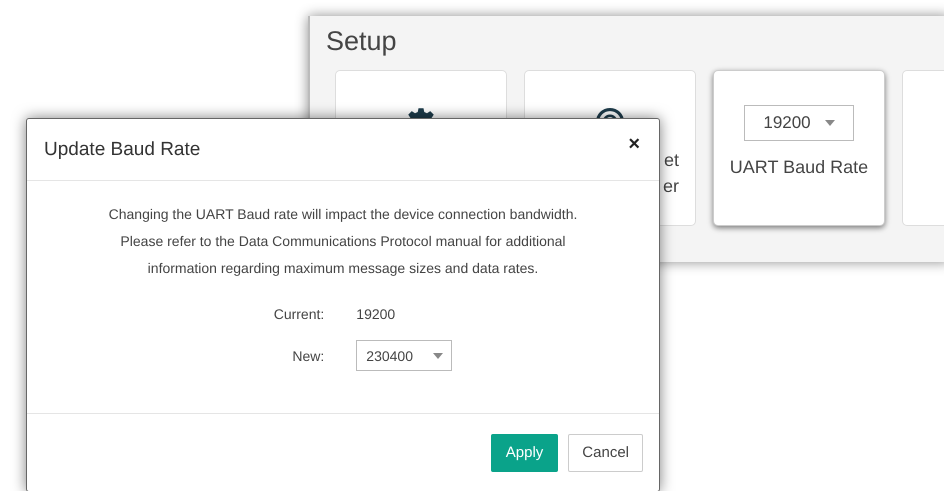  What do you see at coordinates (343, 241) in the screenshot?
I see `dialog-message: Changing the UART Baud rate will impact the device connection bandwidth. Please refer to the Data Communications Protocol manual for additional information regarding maximum message sizes and data rates.` at bounding box center [343, 241].